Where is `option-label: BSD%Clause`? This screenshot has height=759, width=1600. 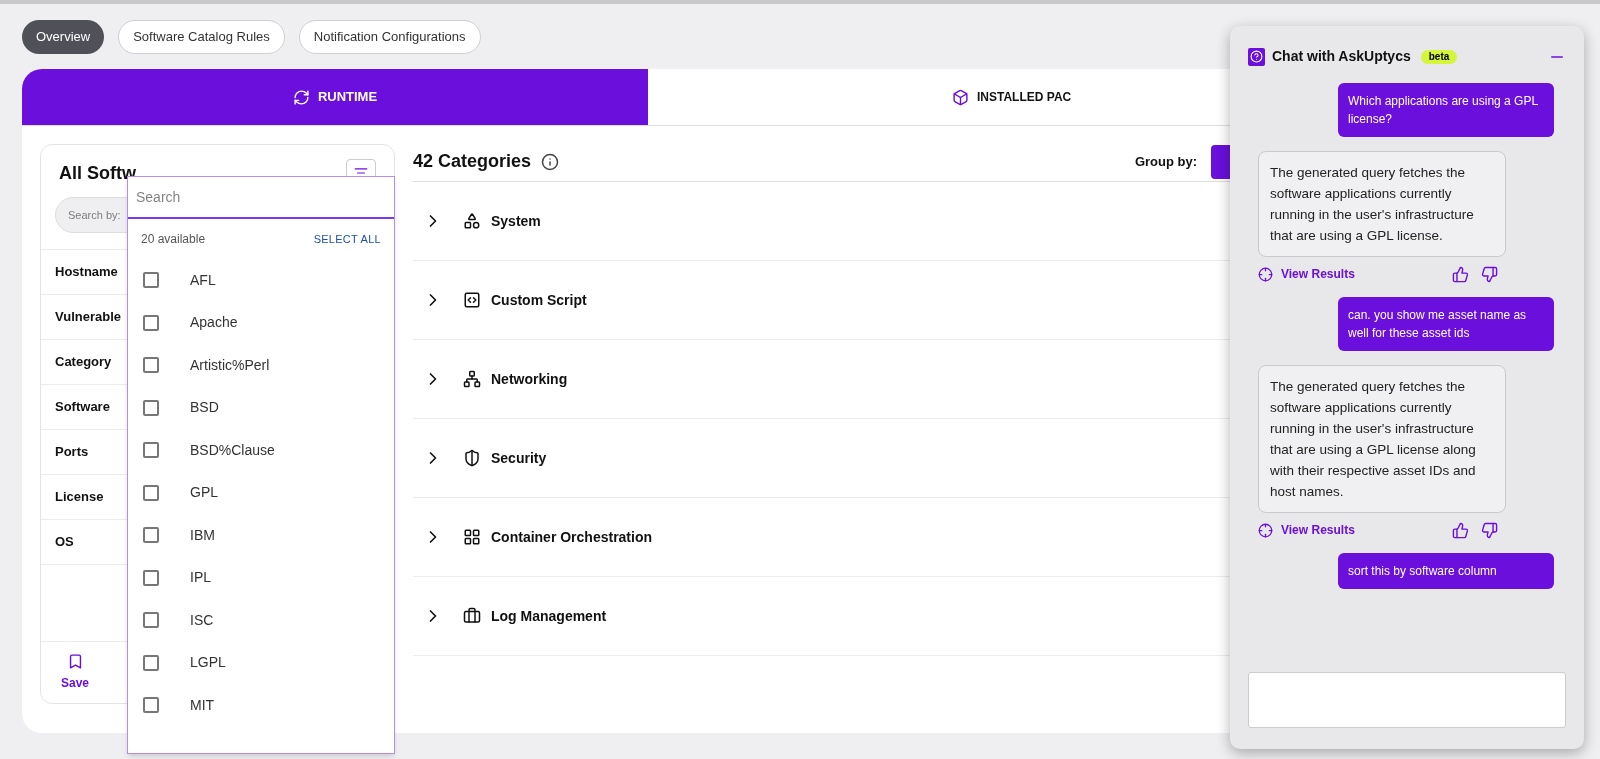
option-label: BSD%Clause is located at coordinates (232, 450).